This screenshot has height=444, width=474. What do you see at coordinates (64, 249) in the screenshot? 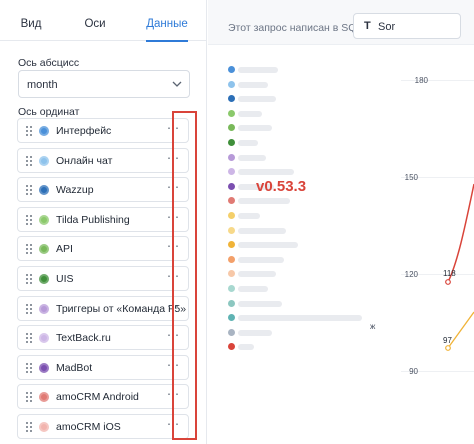
I see `series-name: API` at bounding box center [64, 249].